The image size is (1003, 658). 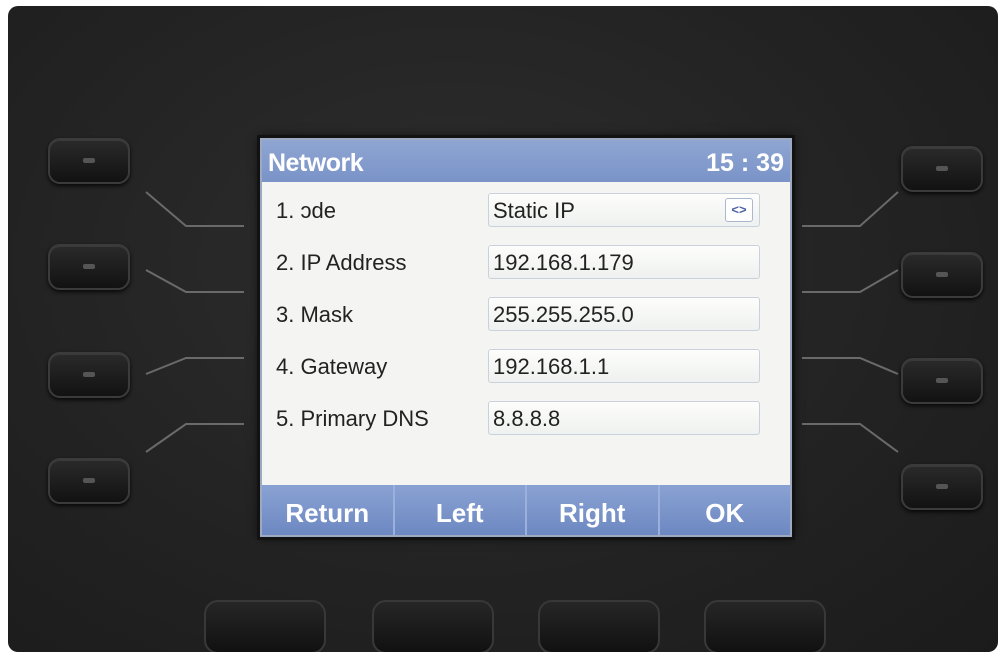 What do you see at coordinates (551, 366) in the screenshot?
I see `field-value: 192.168.1.1` at bounding box center [551, 366].